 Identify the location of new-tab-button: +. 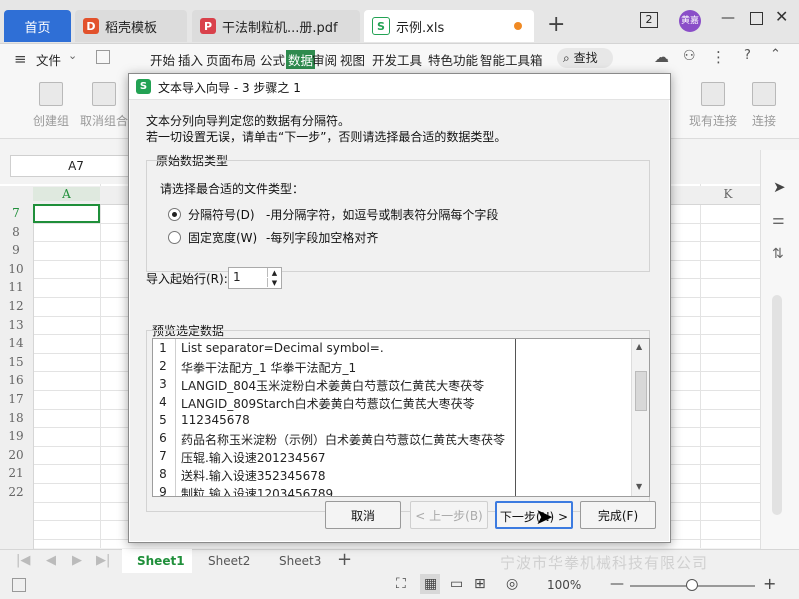
(556, 25).